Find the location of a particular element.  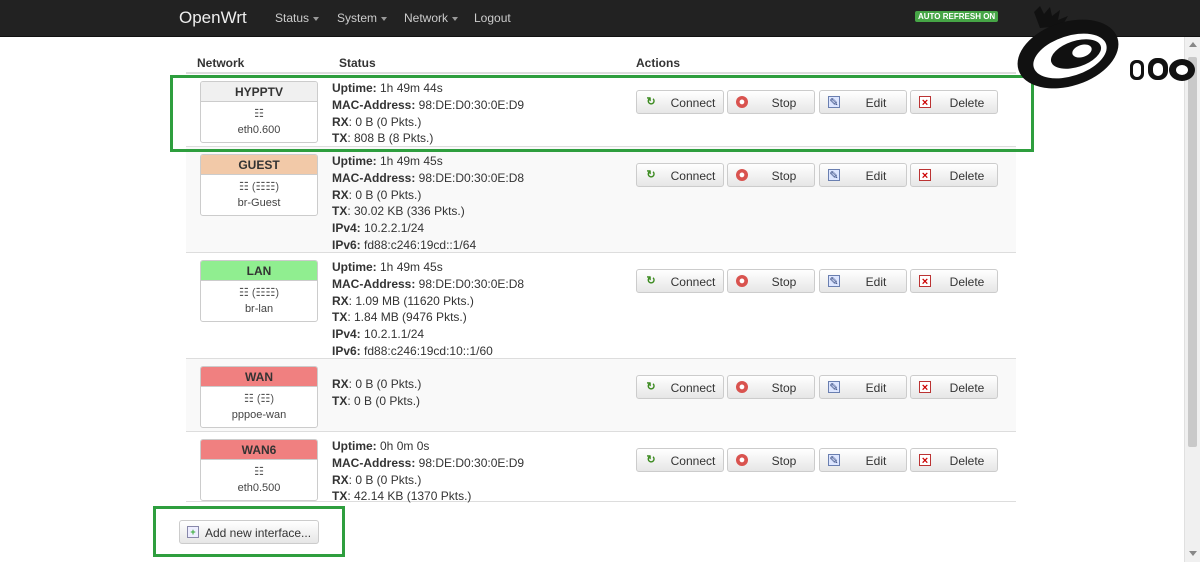

status-line: RX: 1.09 MB (11620 Pkts.) is located at coordinates (428, 301).